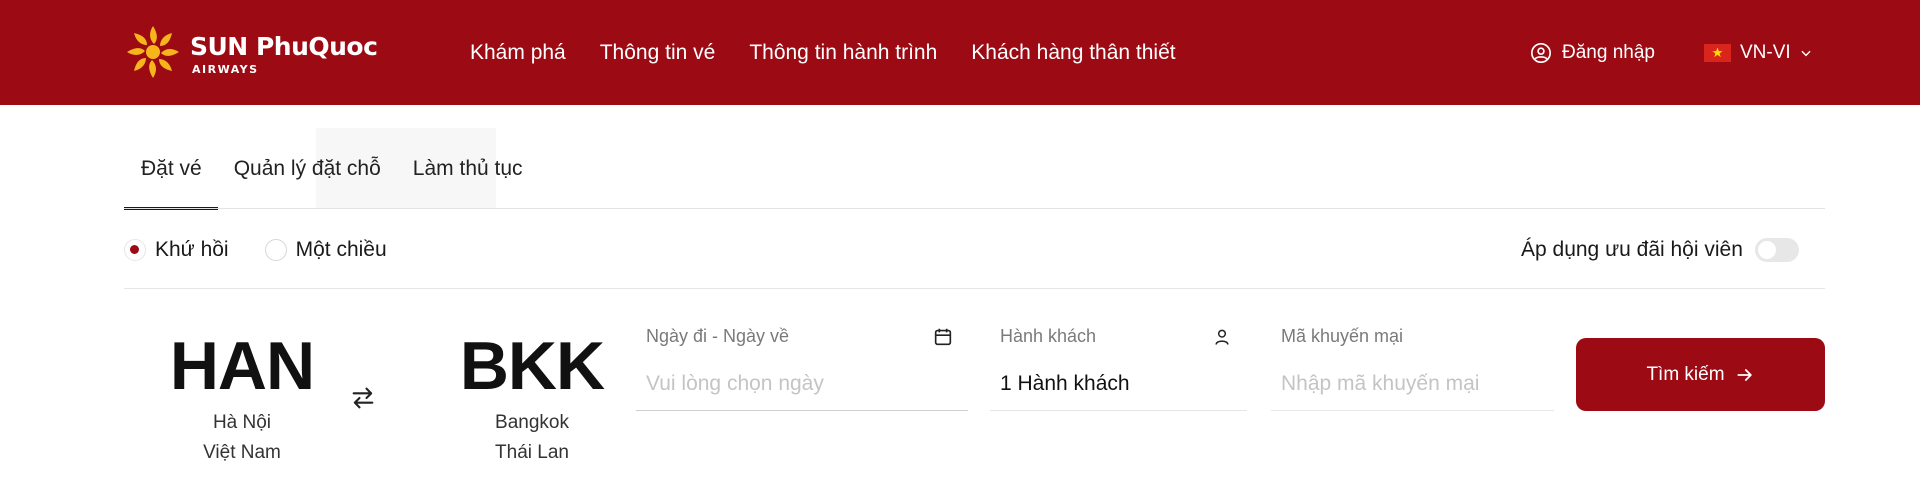 The height and width of the screenshot is (493, 1920). What do you see at coordinates (171, 169) in the screenshot?
I see `tab-dat-ve: Đặt vé` at bounding box center [171, 169].